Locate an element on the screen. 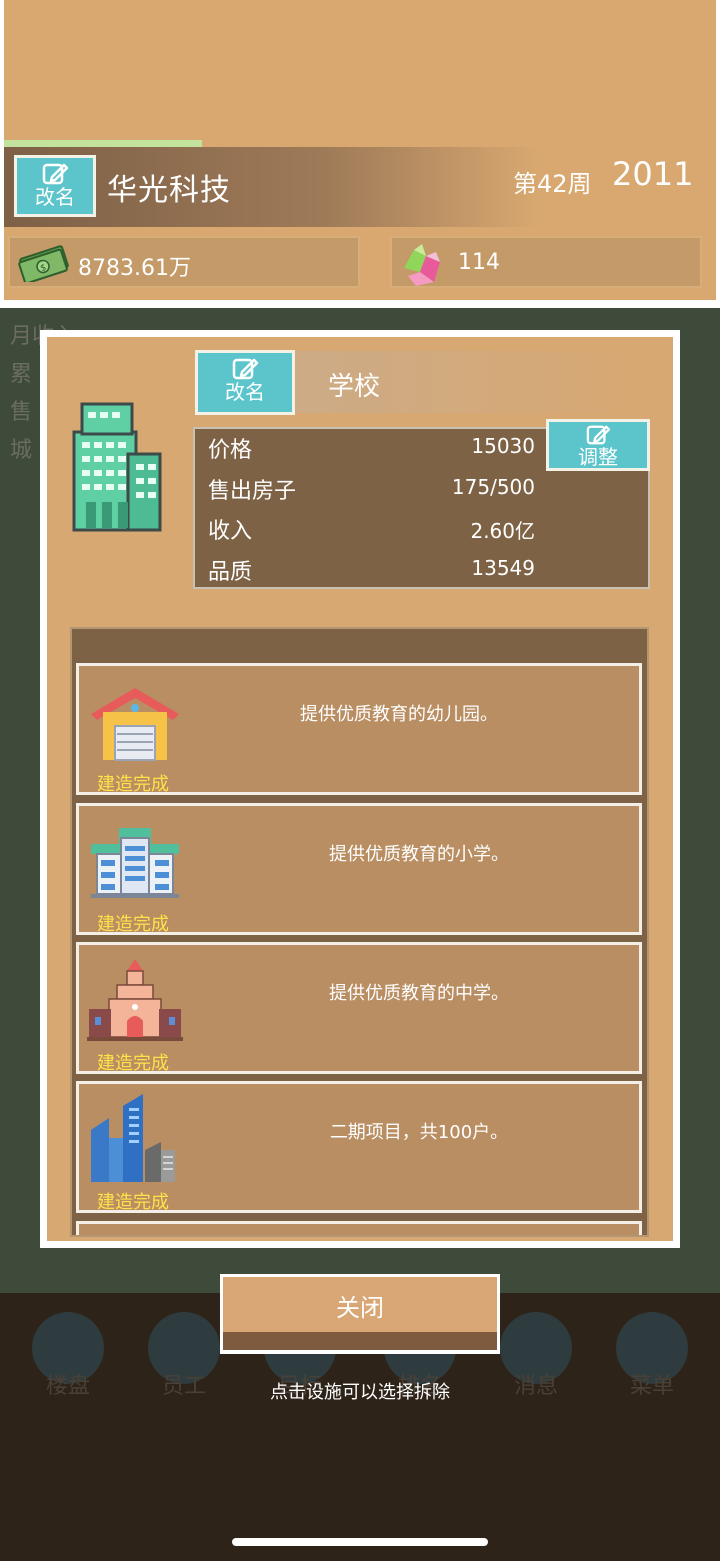 The width and height of the screenshot is (720, 1561). facility-card-kindergarten: 提供优质教育的幼儿园。 建造完成 is located at coordinates (359, 729).